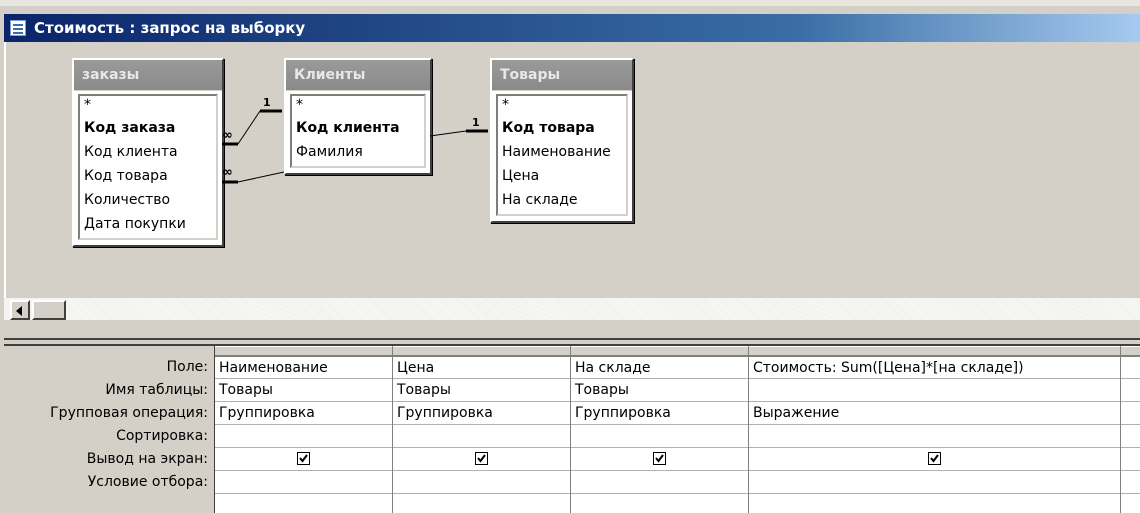  Describe the element at coordinates (934, 413) in the screenshot. I see `group-cell: Выражение` at that location.